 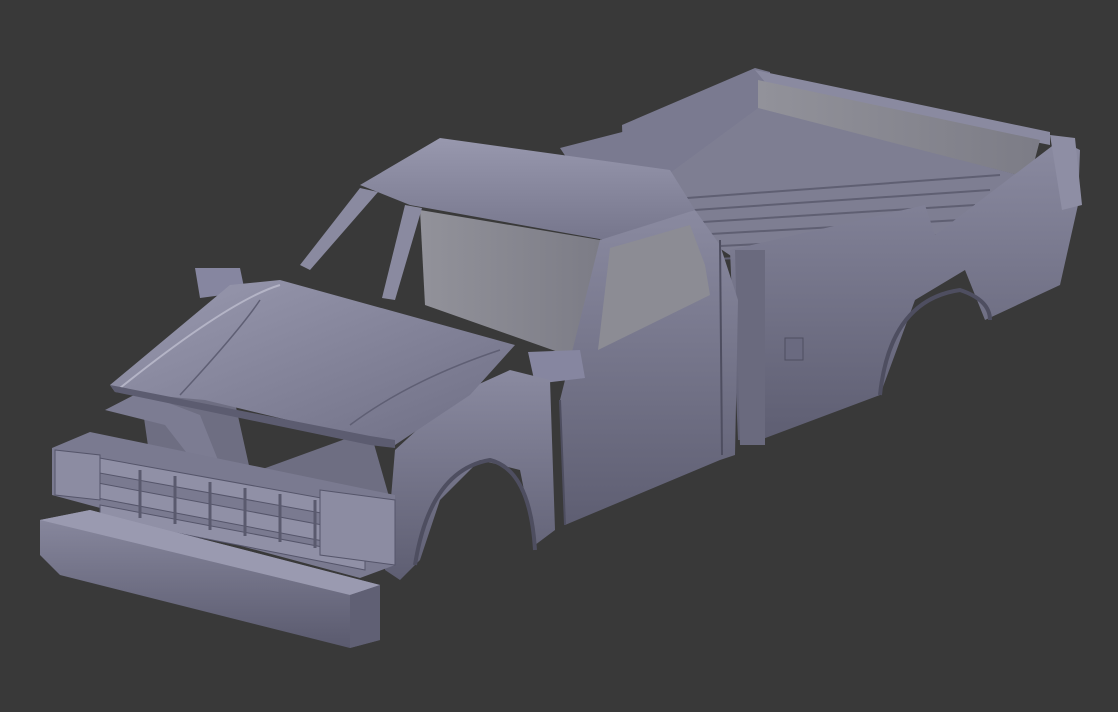 What do you see at coordinates (402, 252) in the screenshot?
I see `a-pillar-right` at bounding box center [402, 252].